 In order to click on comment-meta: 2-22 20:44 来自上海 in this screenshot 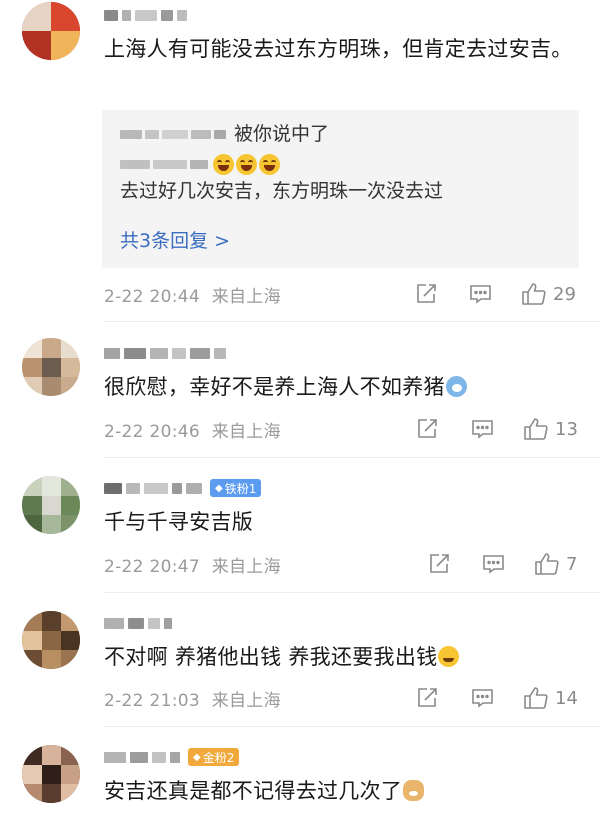, I will do `click(344, 294)`.